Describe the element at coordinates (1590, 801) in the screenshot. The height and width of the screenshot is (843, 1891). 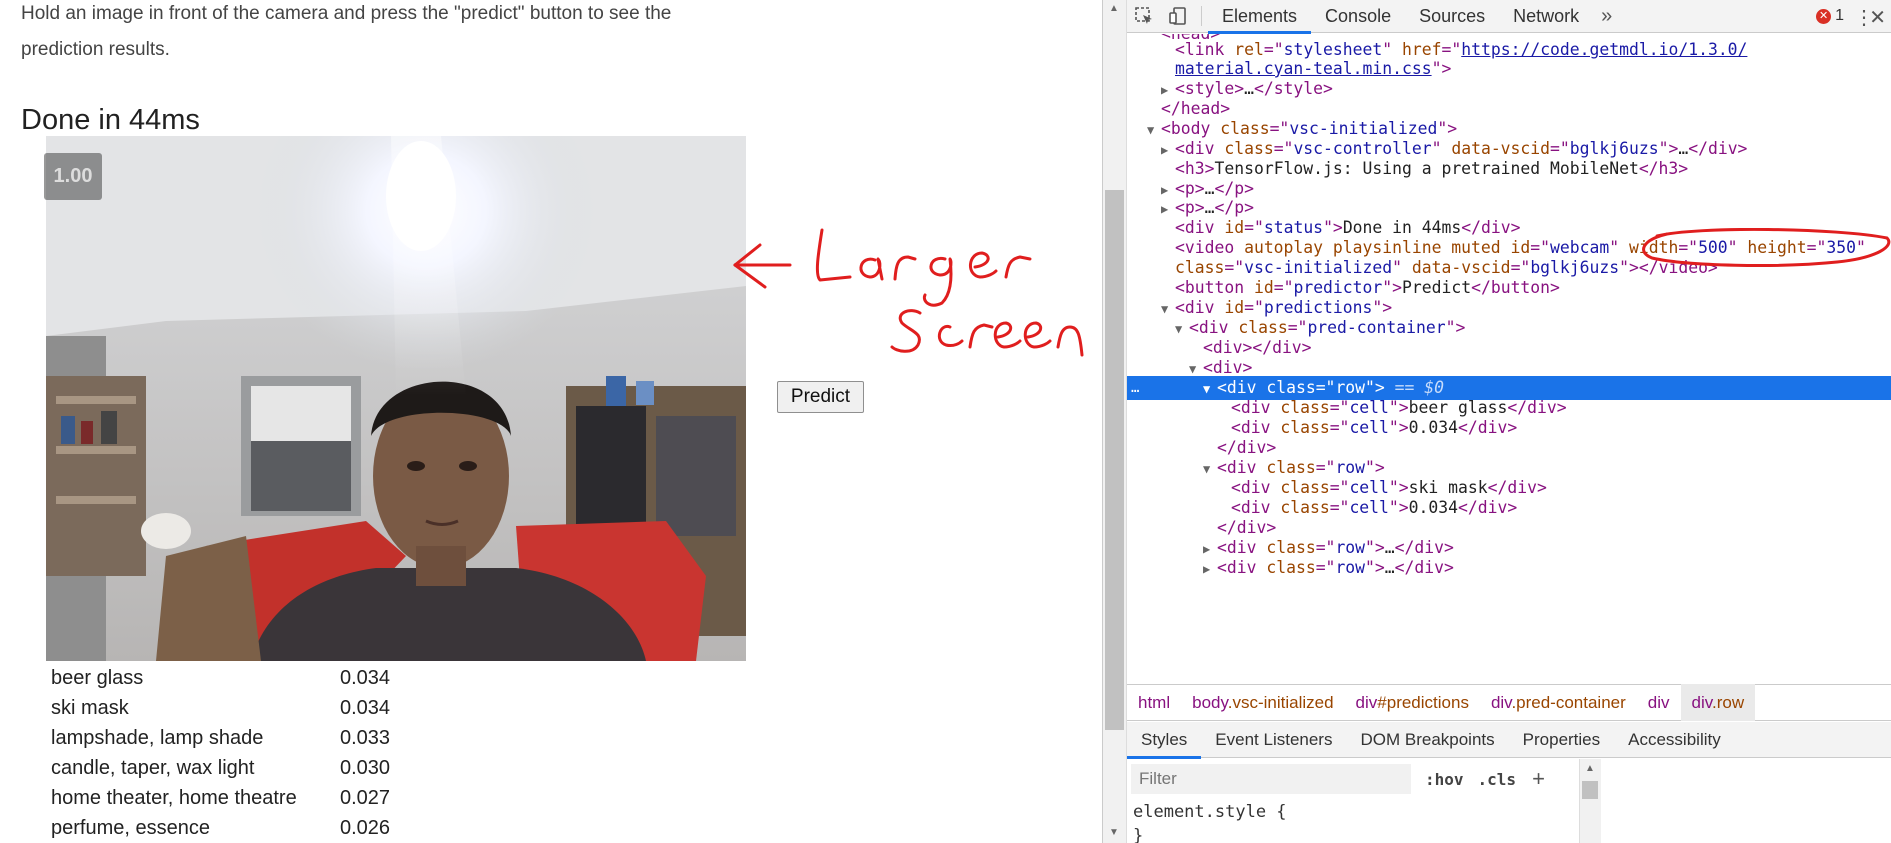
I see `styles-scrollbar: ▲` at that location.